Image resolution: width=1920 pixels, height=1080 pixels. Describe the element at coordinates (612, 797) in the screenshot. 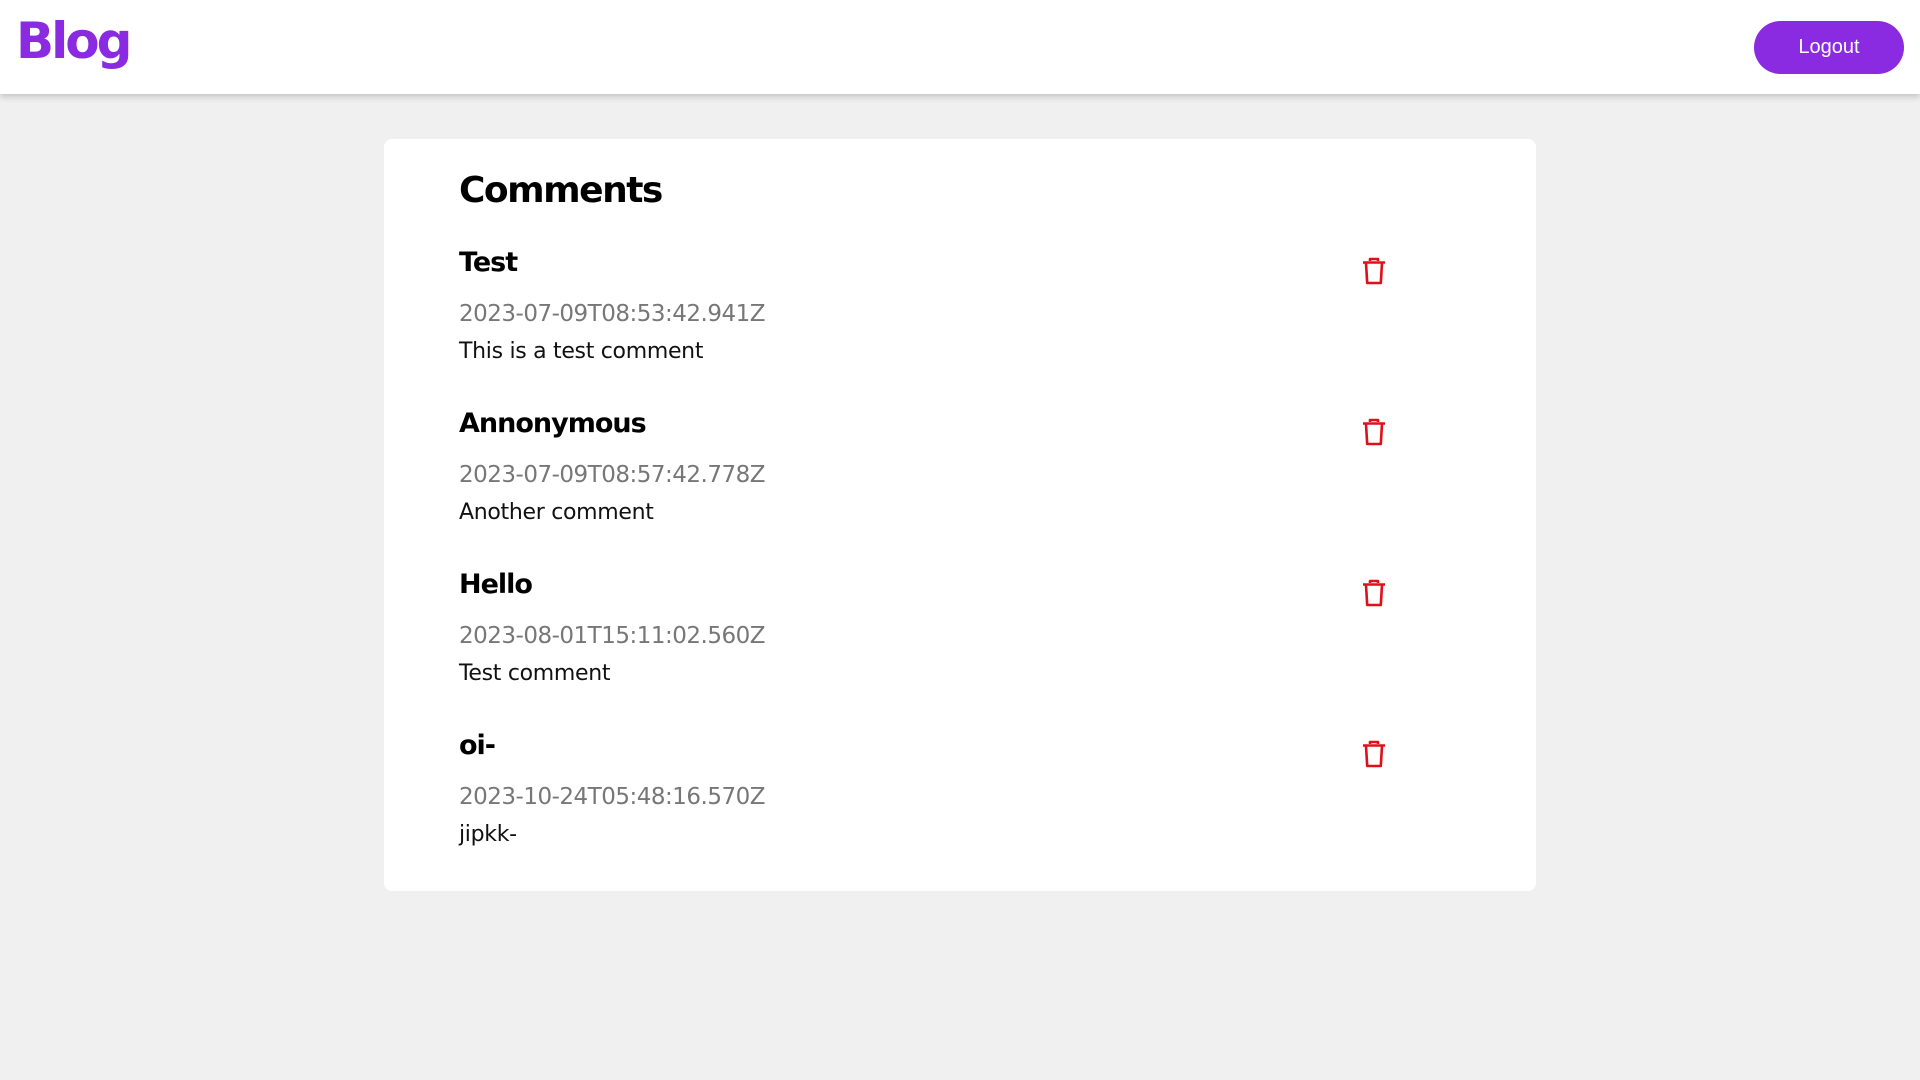

I see `comment-date: 2023-10-24T05:48:16.570Z` at that location.